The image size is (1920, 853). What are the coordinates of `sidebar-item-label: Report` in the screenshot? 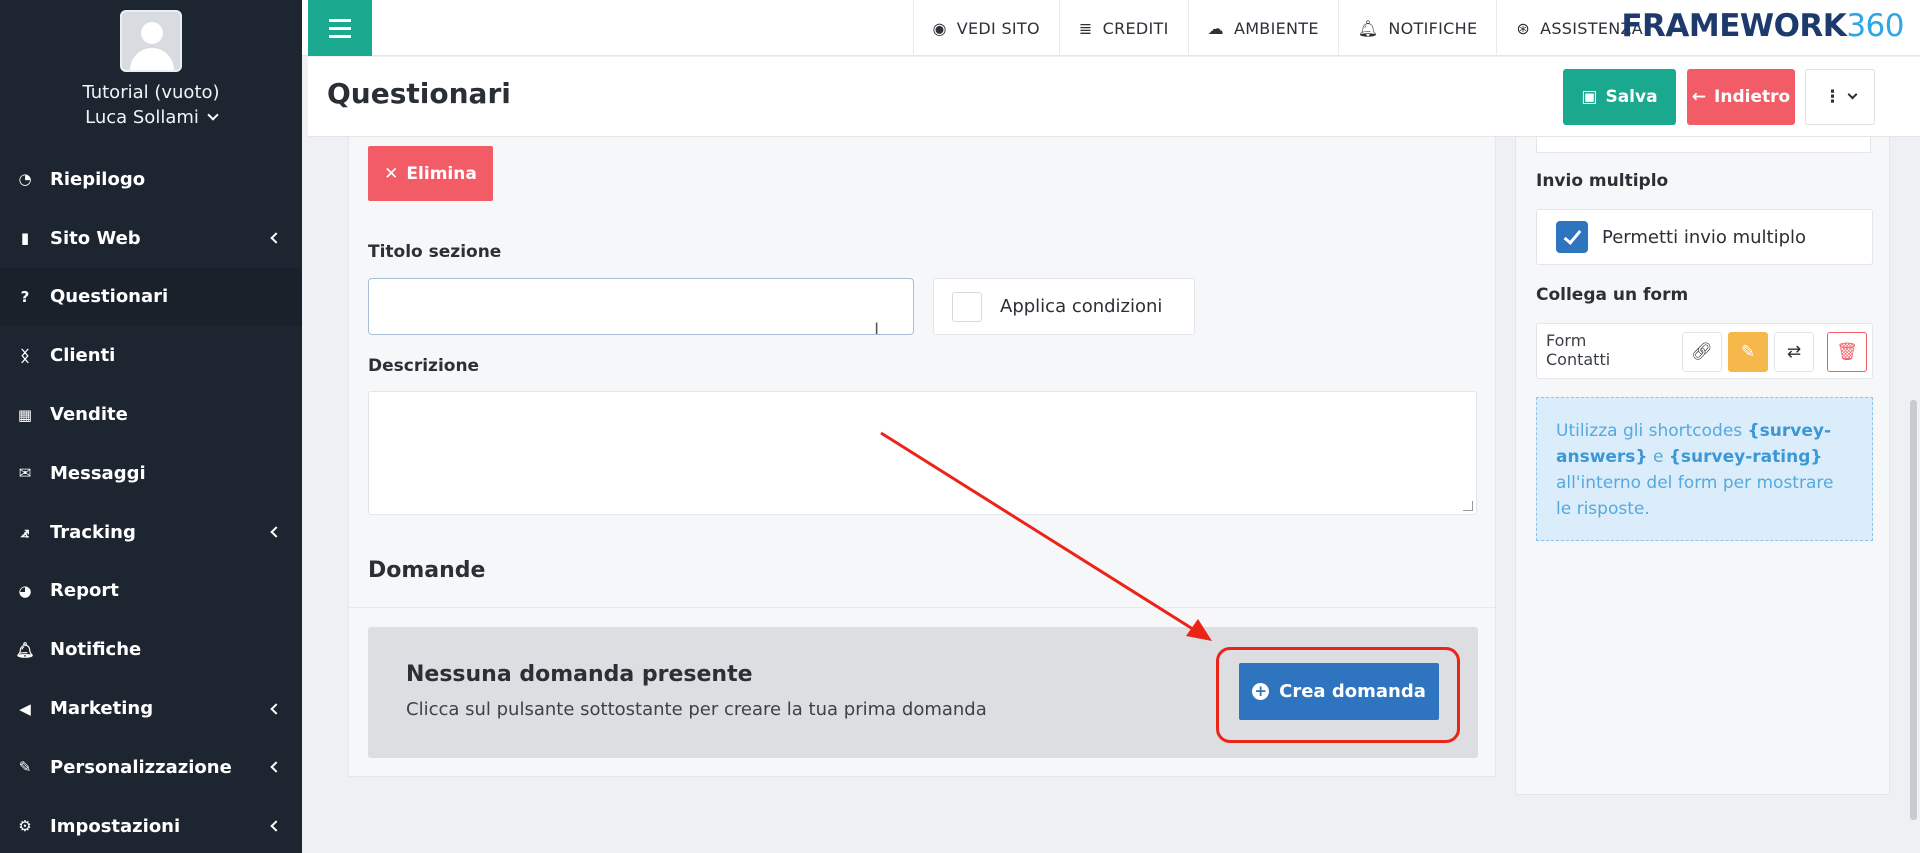 It's located at (84, 591).